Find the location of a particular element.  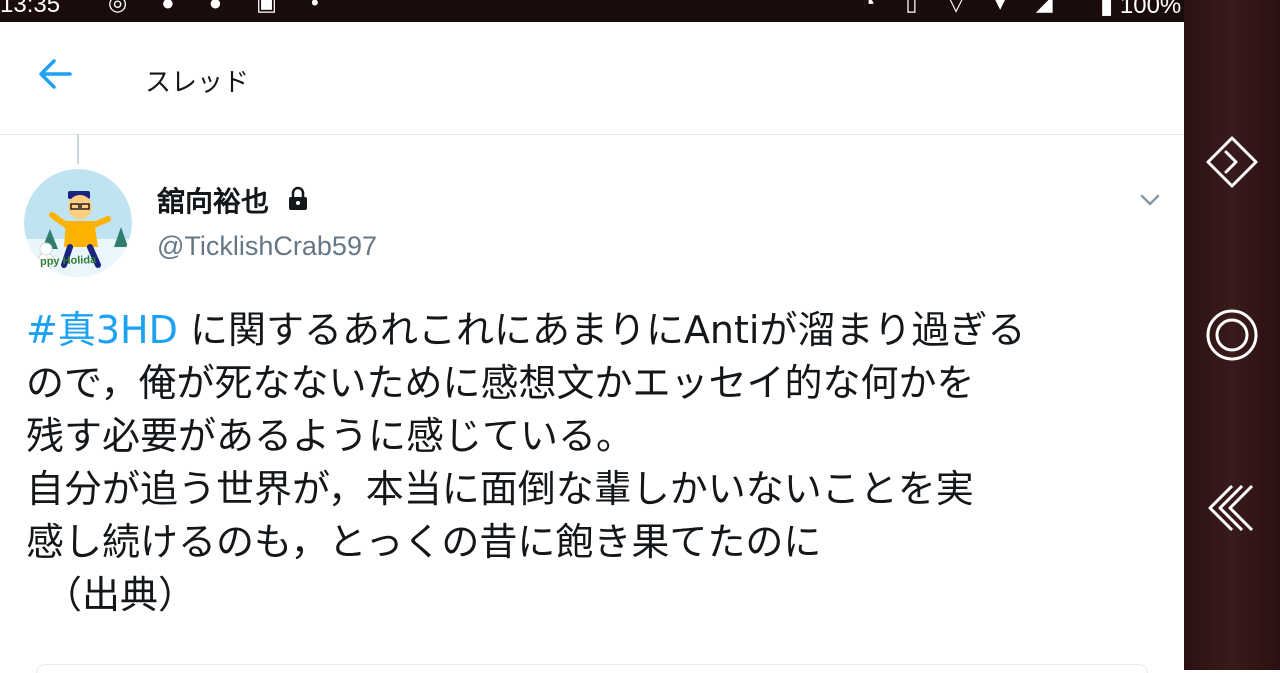

tweet-line: #真3HD に関するあれこれにあまりにAntiが溜まり過ぎる is located at coordinates (596, 330).